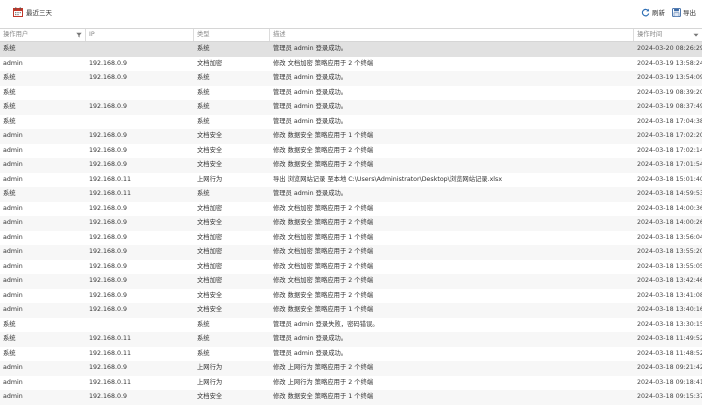  What do you see at coordinates (669, 280) in the screenshot?
I see `cell-time: 2024-03-18 13:42:46` at bounding box center [669, 280].